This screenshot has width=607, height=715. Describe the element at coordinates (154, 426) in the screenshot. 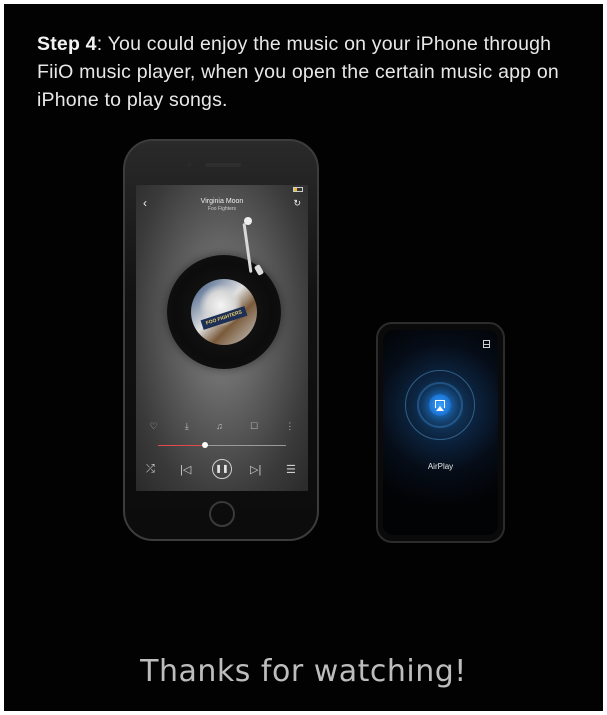

I see `like-icon: ♡` at that location.